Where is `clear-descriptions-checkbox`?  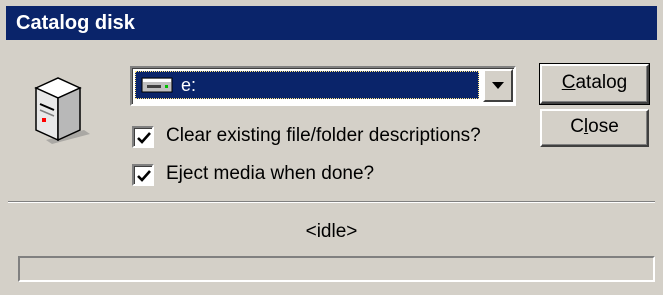
clear-descriptions-checkbox is located at coordinates (143, 137).